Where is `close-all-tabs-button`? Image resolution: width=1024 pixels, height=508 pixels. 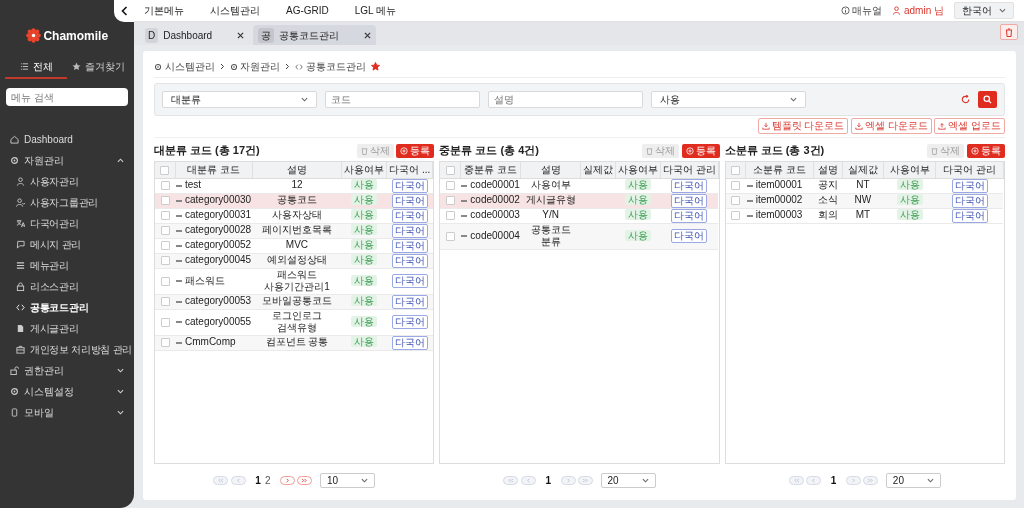 close-all-tabs-button is located at coordinates (1009, 32).